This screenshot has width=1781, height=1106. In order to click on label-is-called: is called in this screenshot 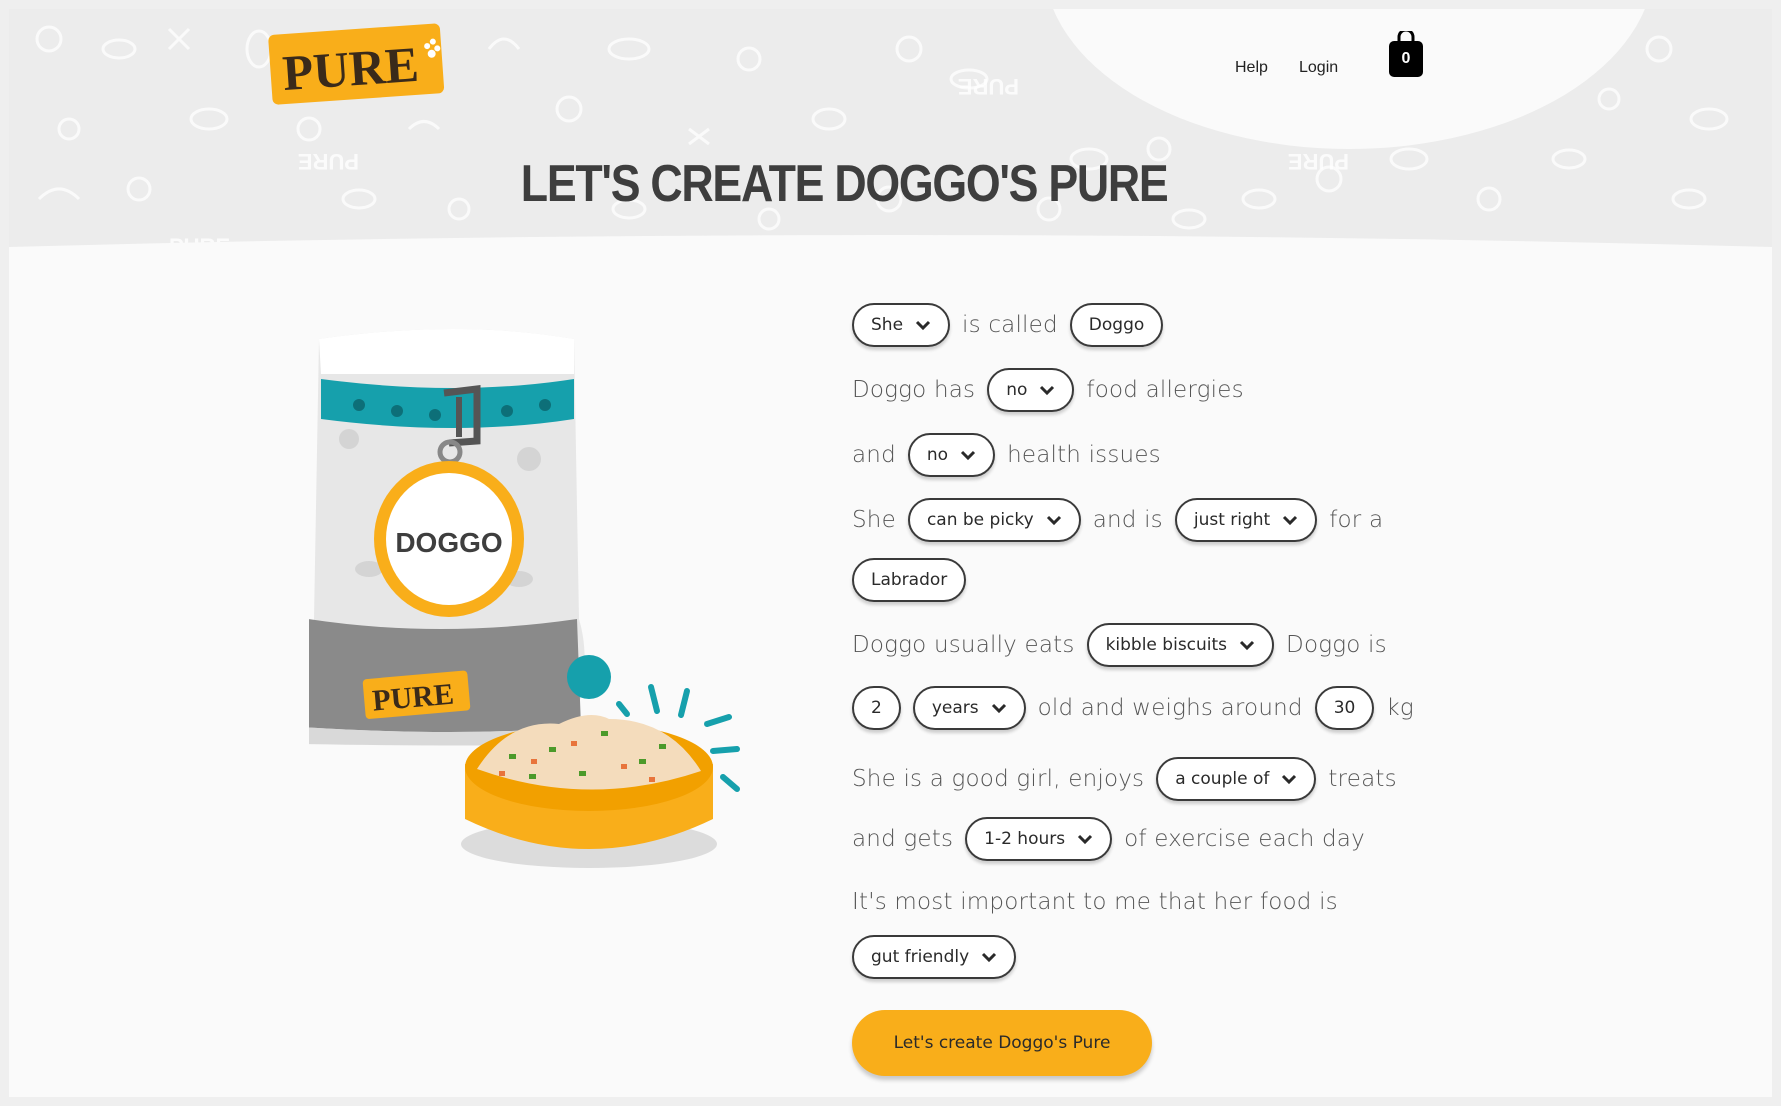, I will do `click(1010, 325)`.